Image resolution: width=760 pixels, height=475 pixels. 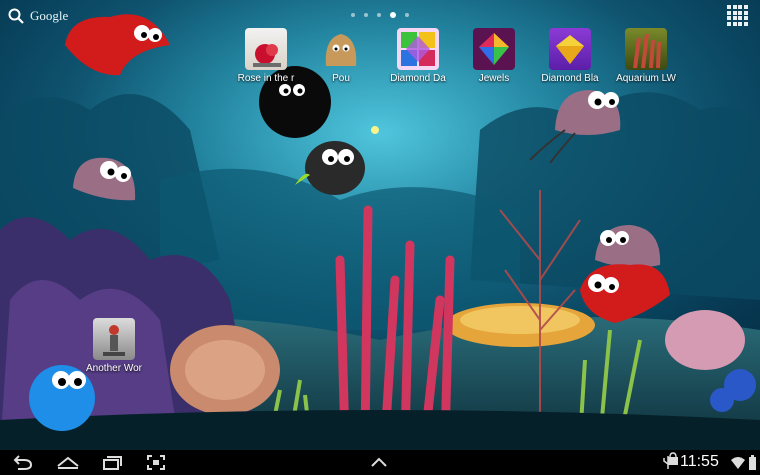 I want to click on page-indicator, so click(x=380, y=15).